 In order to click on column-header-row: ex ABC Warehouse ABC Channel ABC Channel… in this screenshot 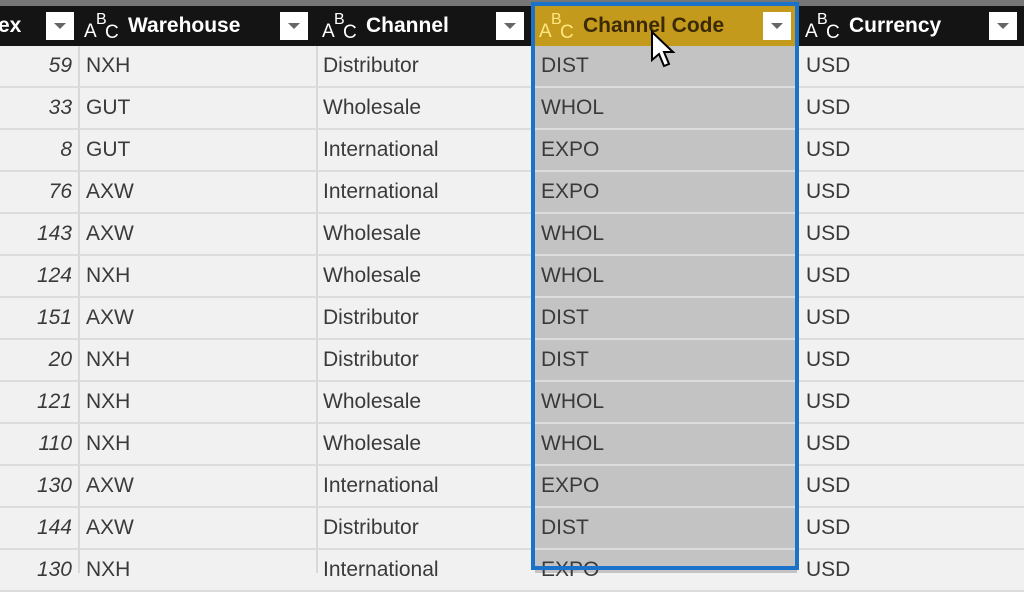, I will do `click(512, 26)`.